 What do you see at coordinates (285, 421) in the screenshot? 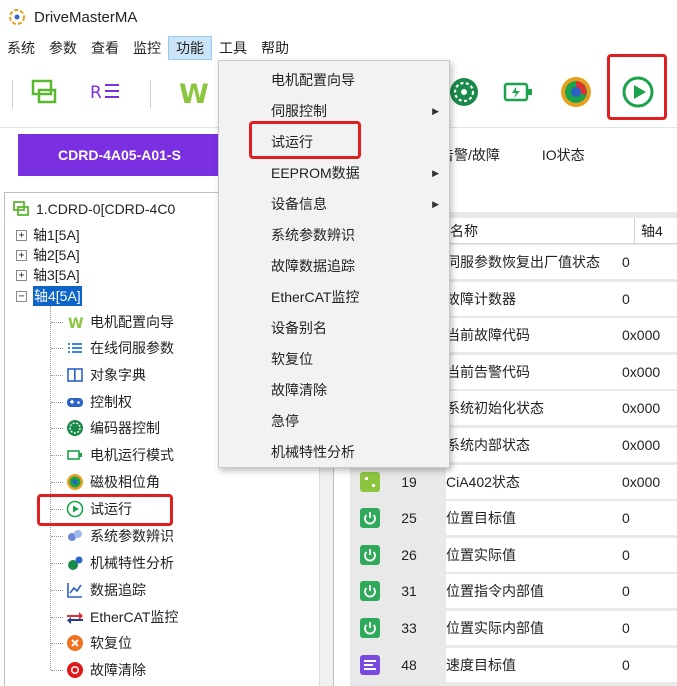
I see `menu-item-label: 急停` at bounding box center [285, 421].